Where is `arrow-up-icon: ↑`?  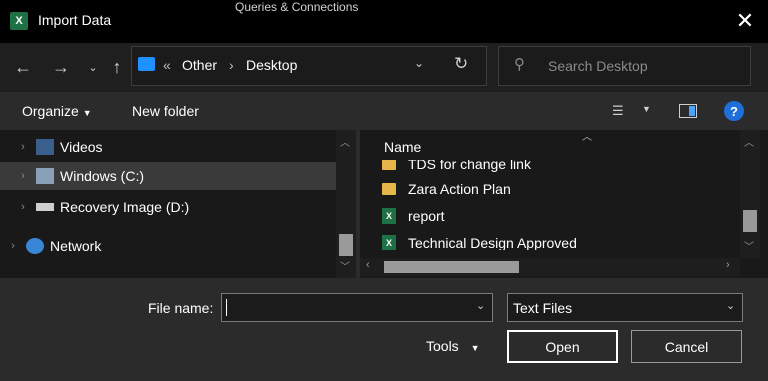
arrow-up-icon: ↑ is located at coordinates (117, 66).